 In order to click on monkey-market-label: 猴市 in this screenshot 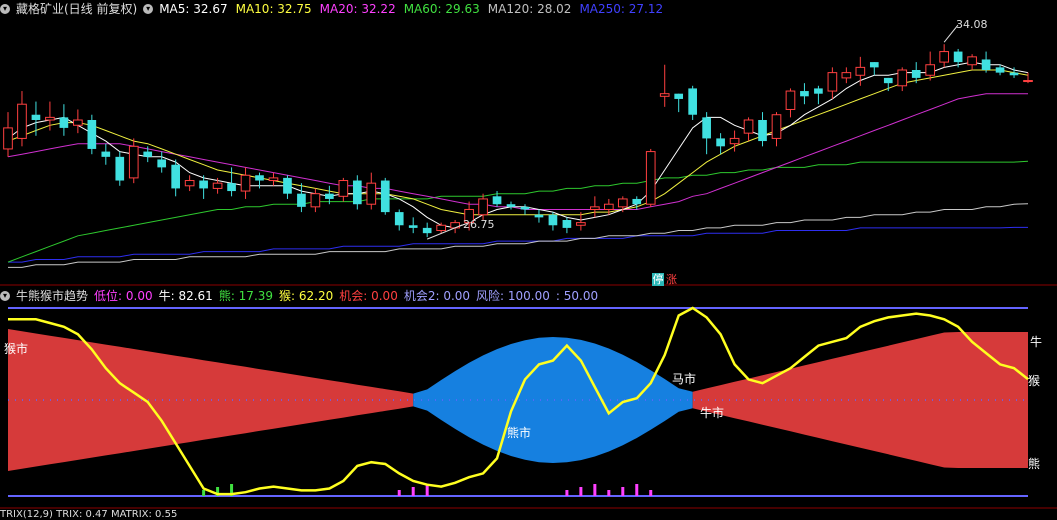, I will do `click(16, 349)`.